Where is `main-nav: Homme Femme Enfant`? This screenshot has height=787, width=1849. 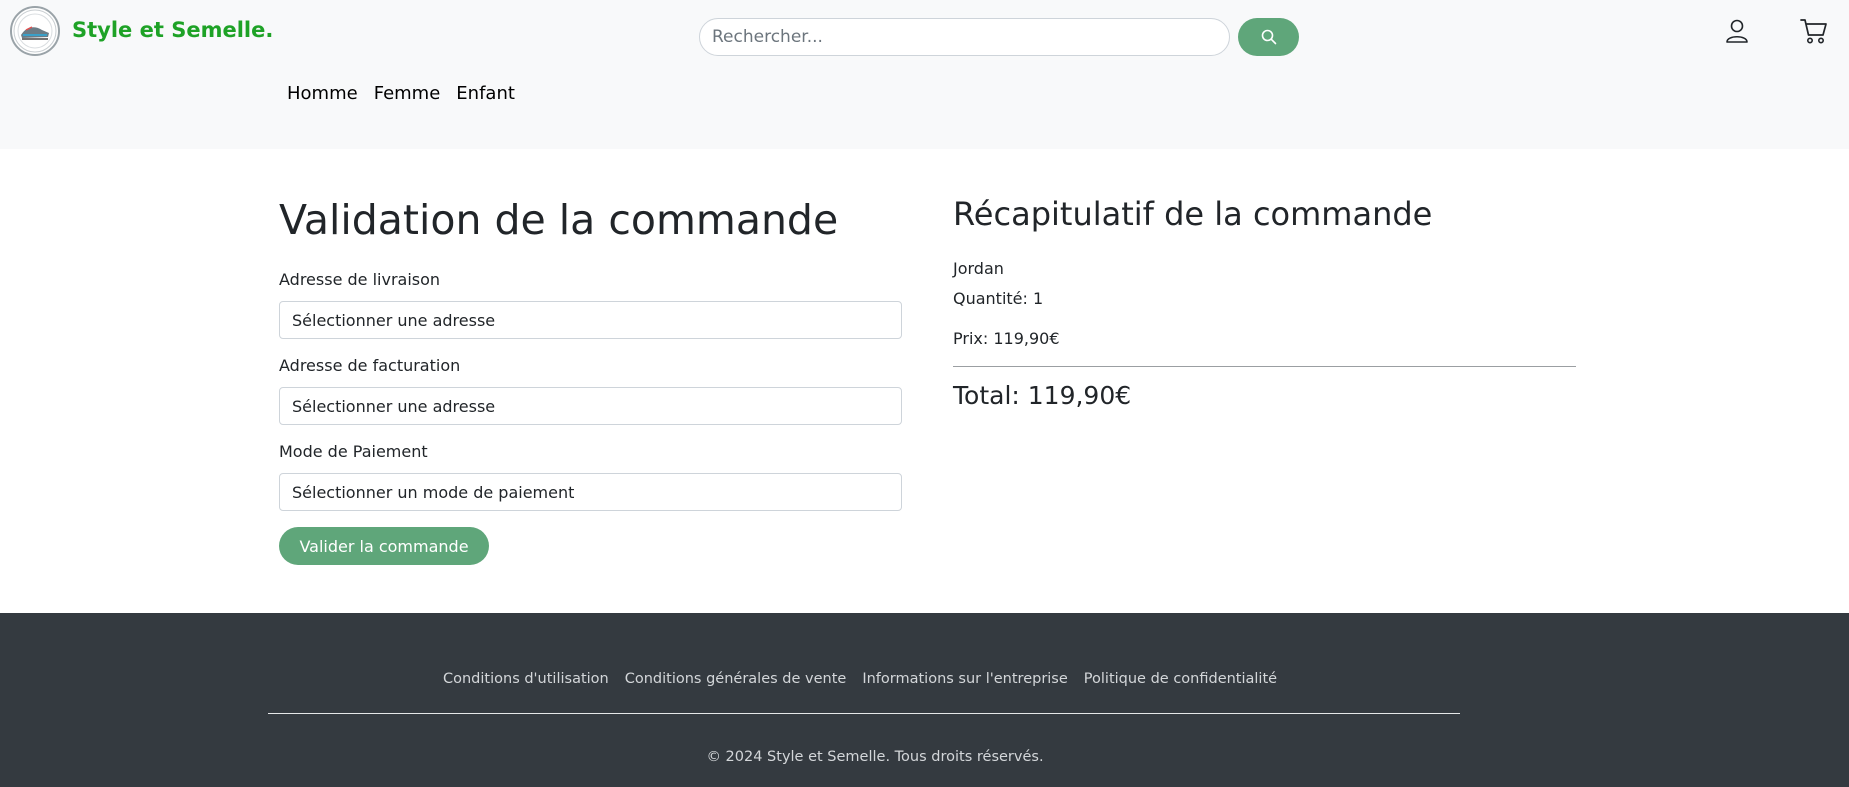 main-nav: Homme Femme Enfant is located at coordinates (401, 93).